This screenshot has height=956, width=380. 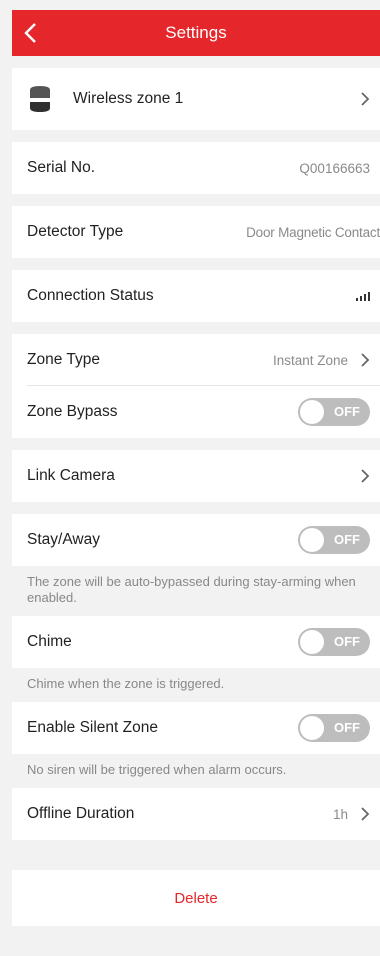 I want to click on page-title: Settings, so click(x=196, y=32).